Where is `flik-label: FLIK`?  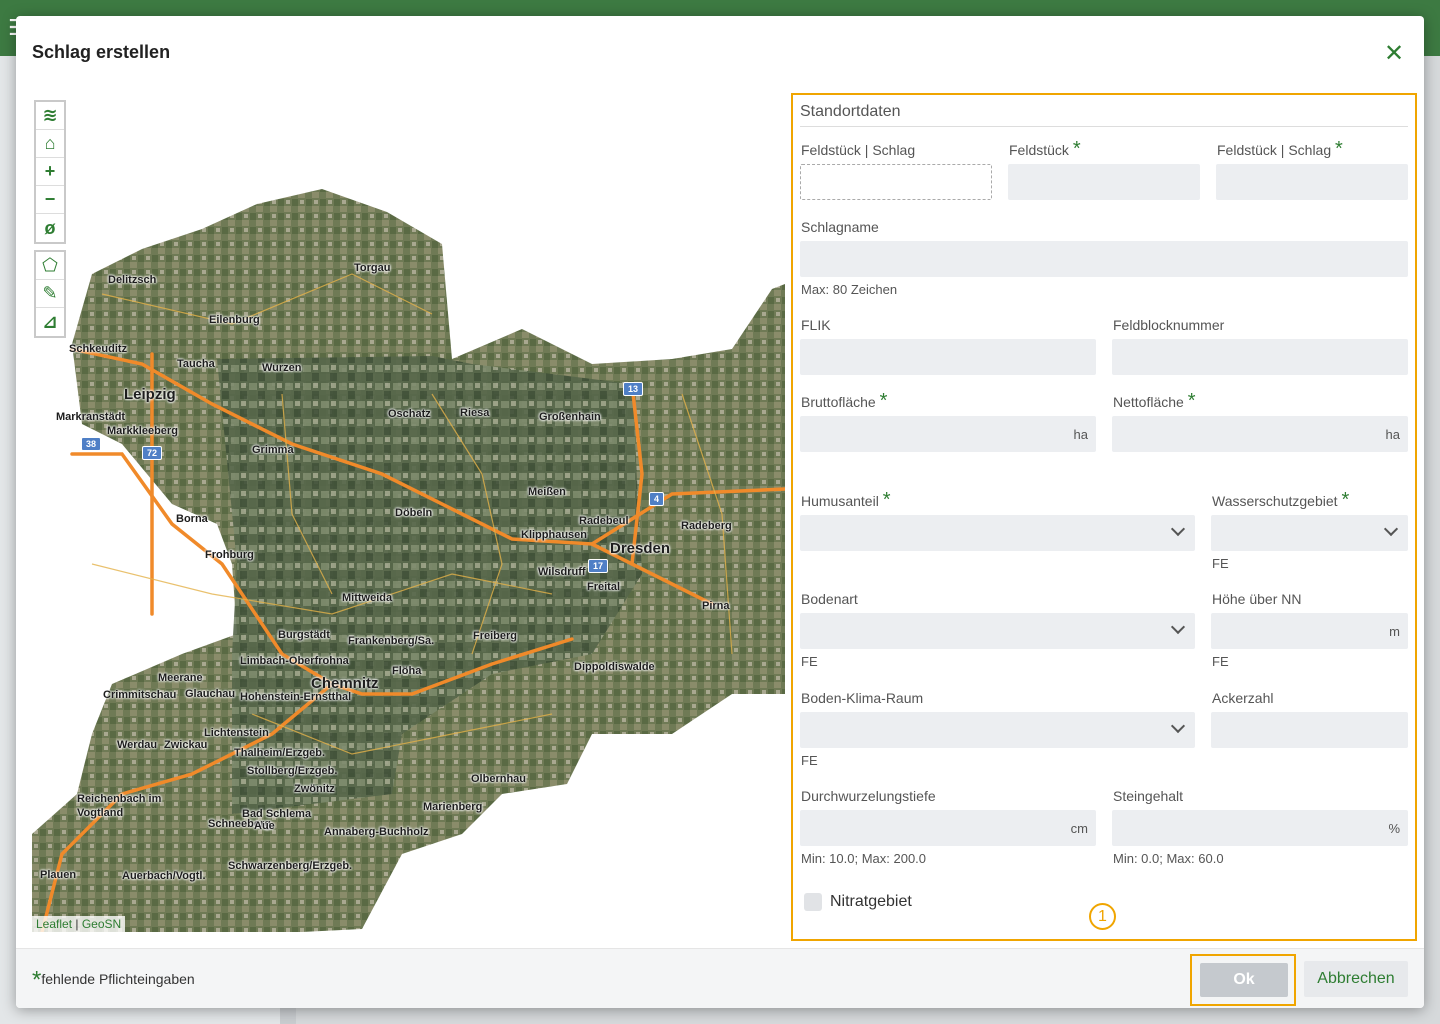 flik-label: FLIK is located at coordinates (816, 325).